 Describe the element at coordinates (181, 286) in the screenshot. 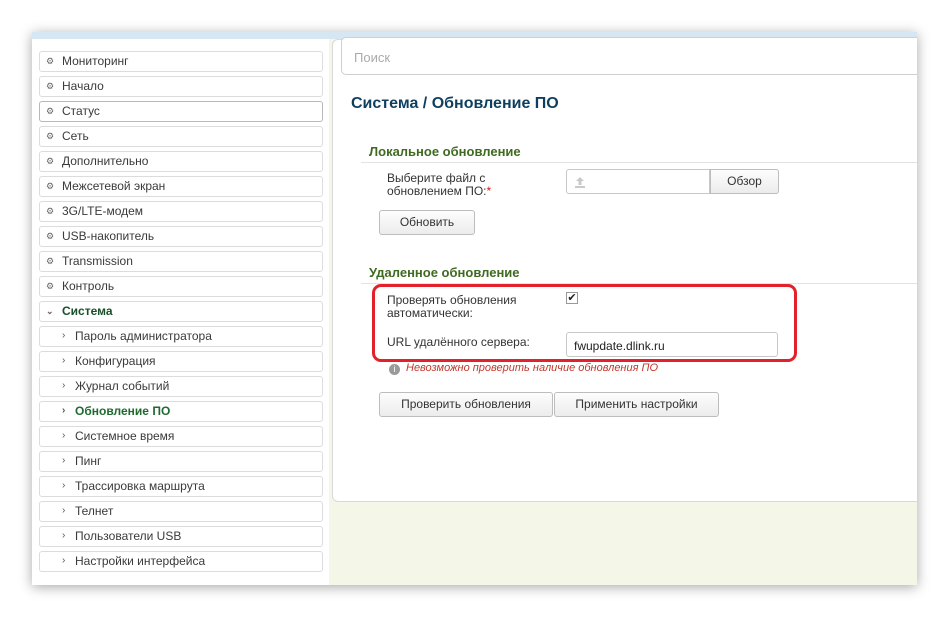

I see `sidebar-item-control: ⚙ Контроль` at that location.